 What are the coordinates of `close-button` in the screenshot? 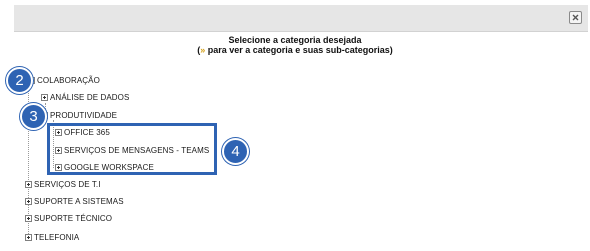 It's located at (575, 17).